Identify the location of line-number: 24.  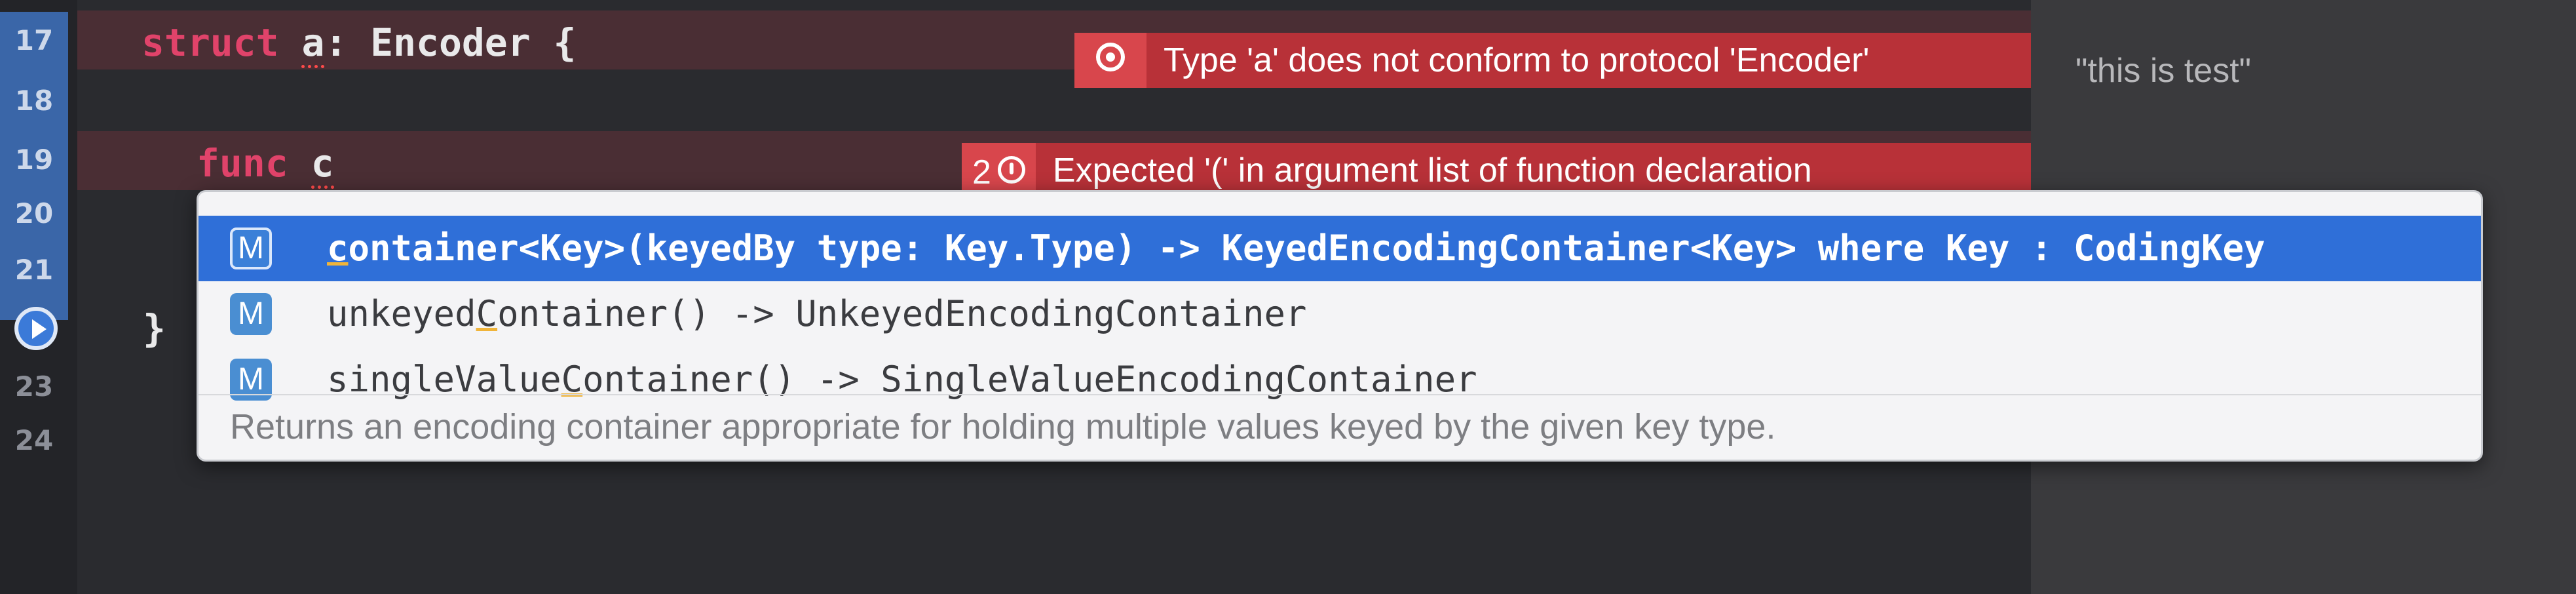
(34, 440).